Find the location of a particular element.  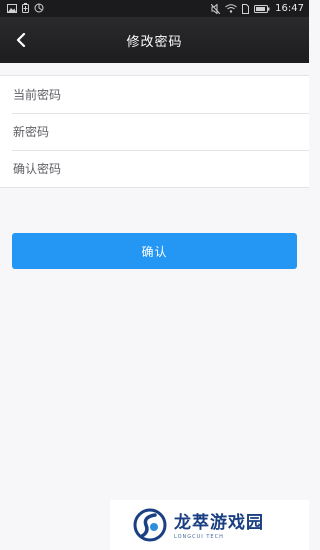

confirm-button: 确认 is located at coordinates (154, 251).